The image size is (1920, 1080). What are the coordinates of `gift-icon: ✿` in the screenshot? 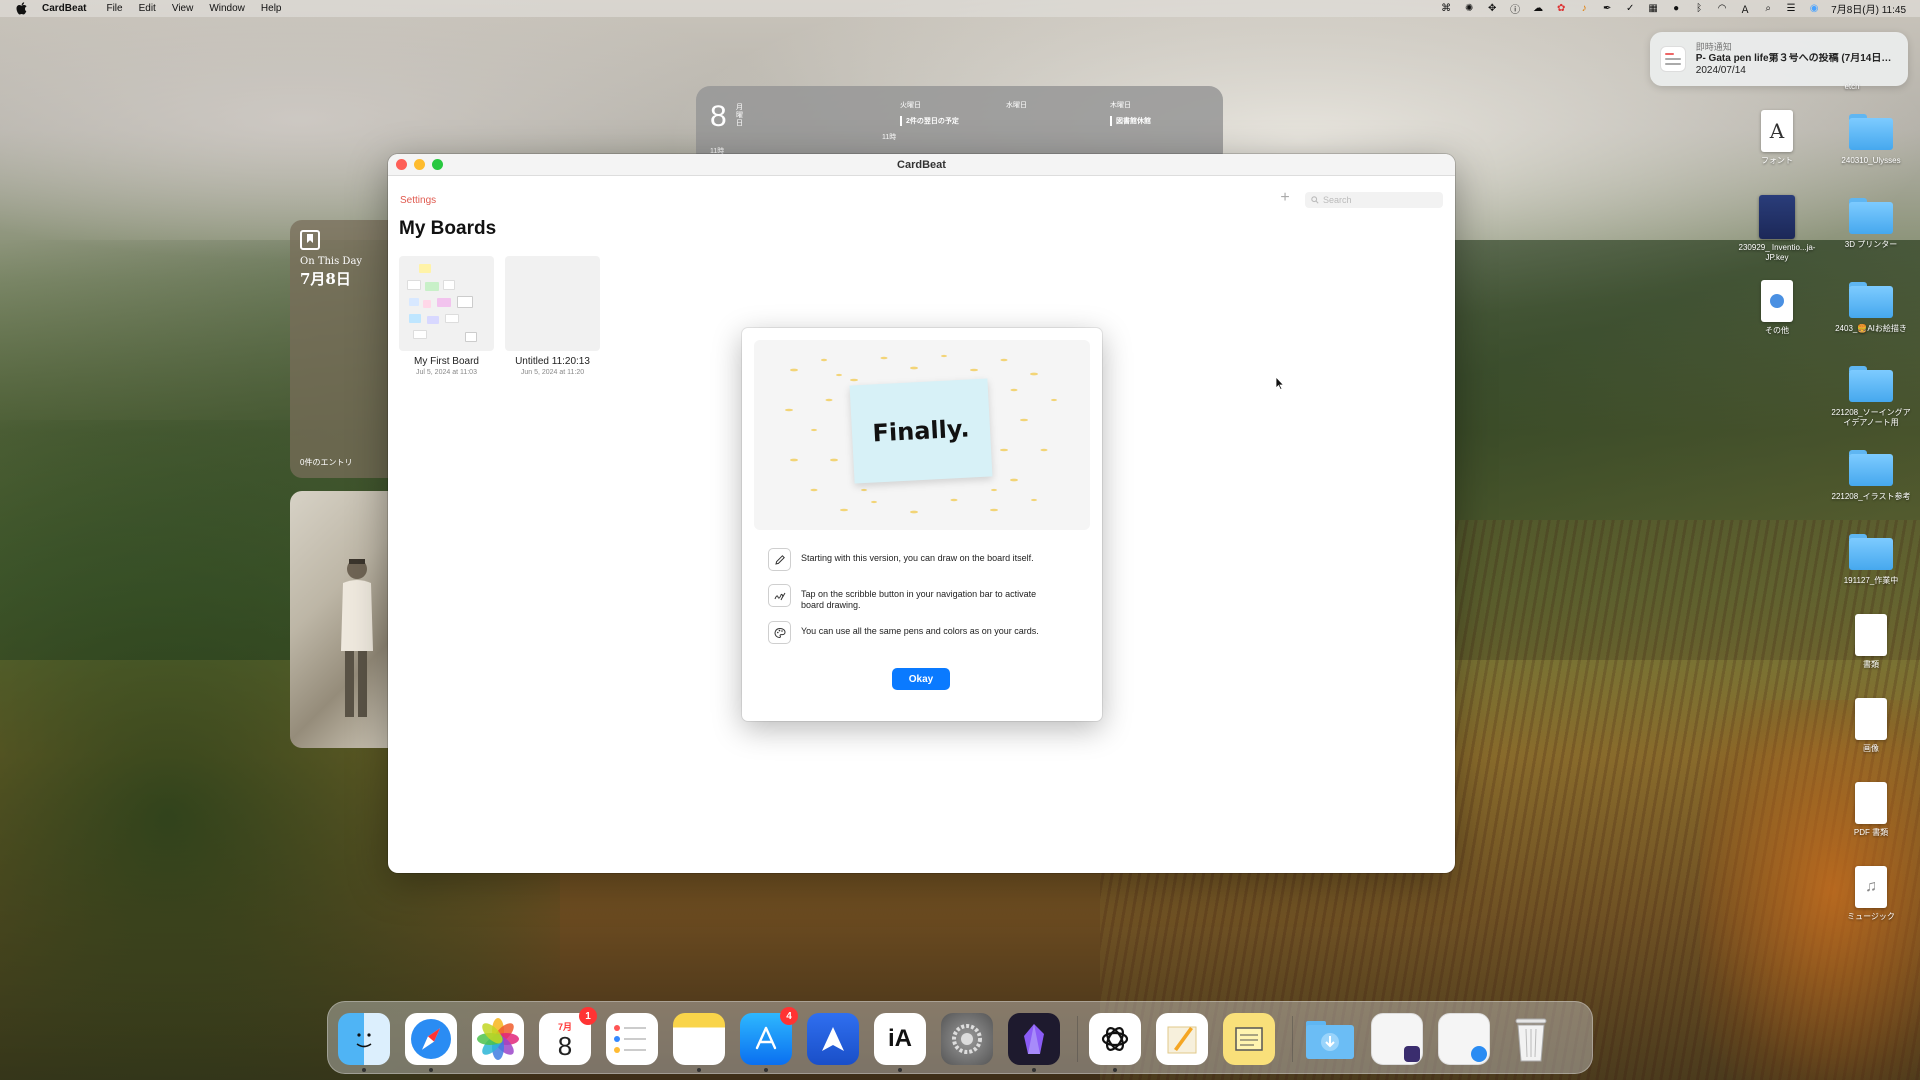 It's located at (1561, 8).